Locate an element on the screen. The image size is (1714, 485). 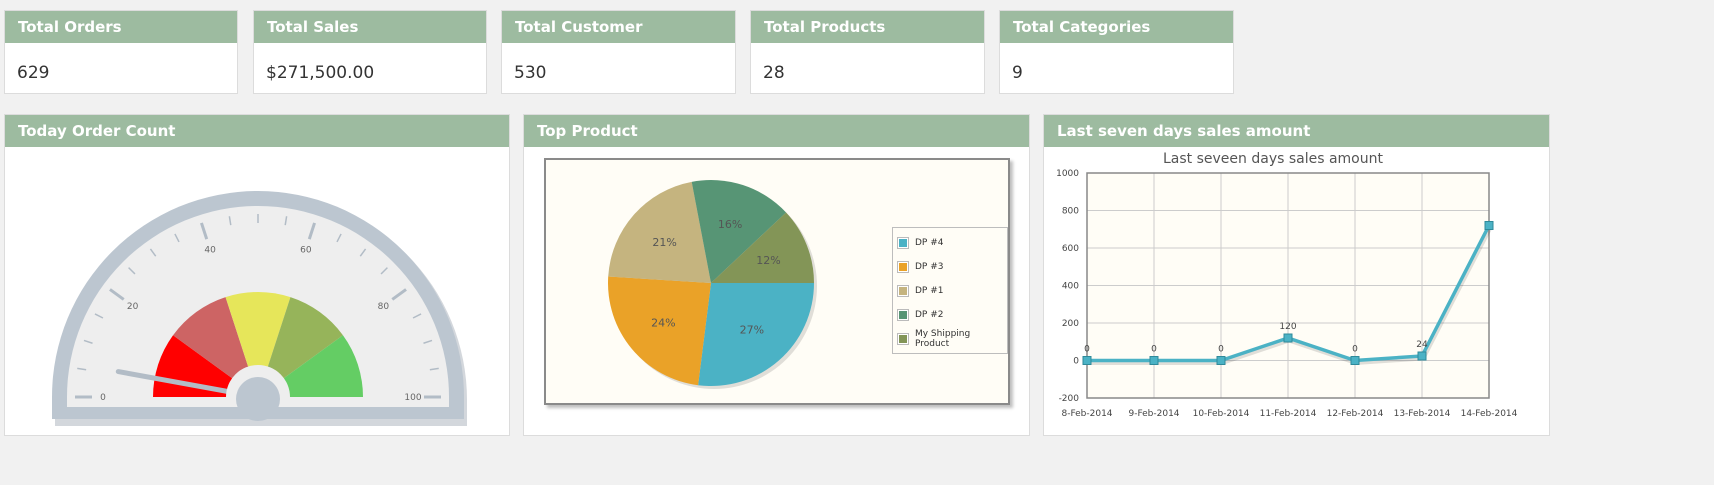
y-tick-label: 1000 is located at coordinates (1067, 174).